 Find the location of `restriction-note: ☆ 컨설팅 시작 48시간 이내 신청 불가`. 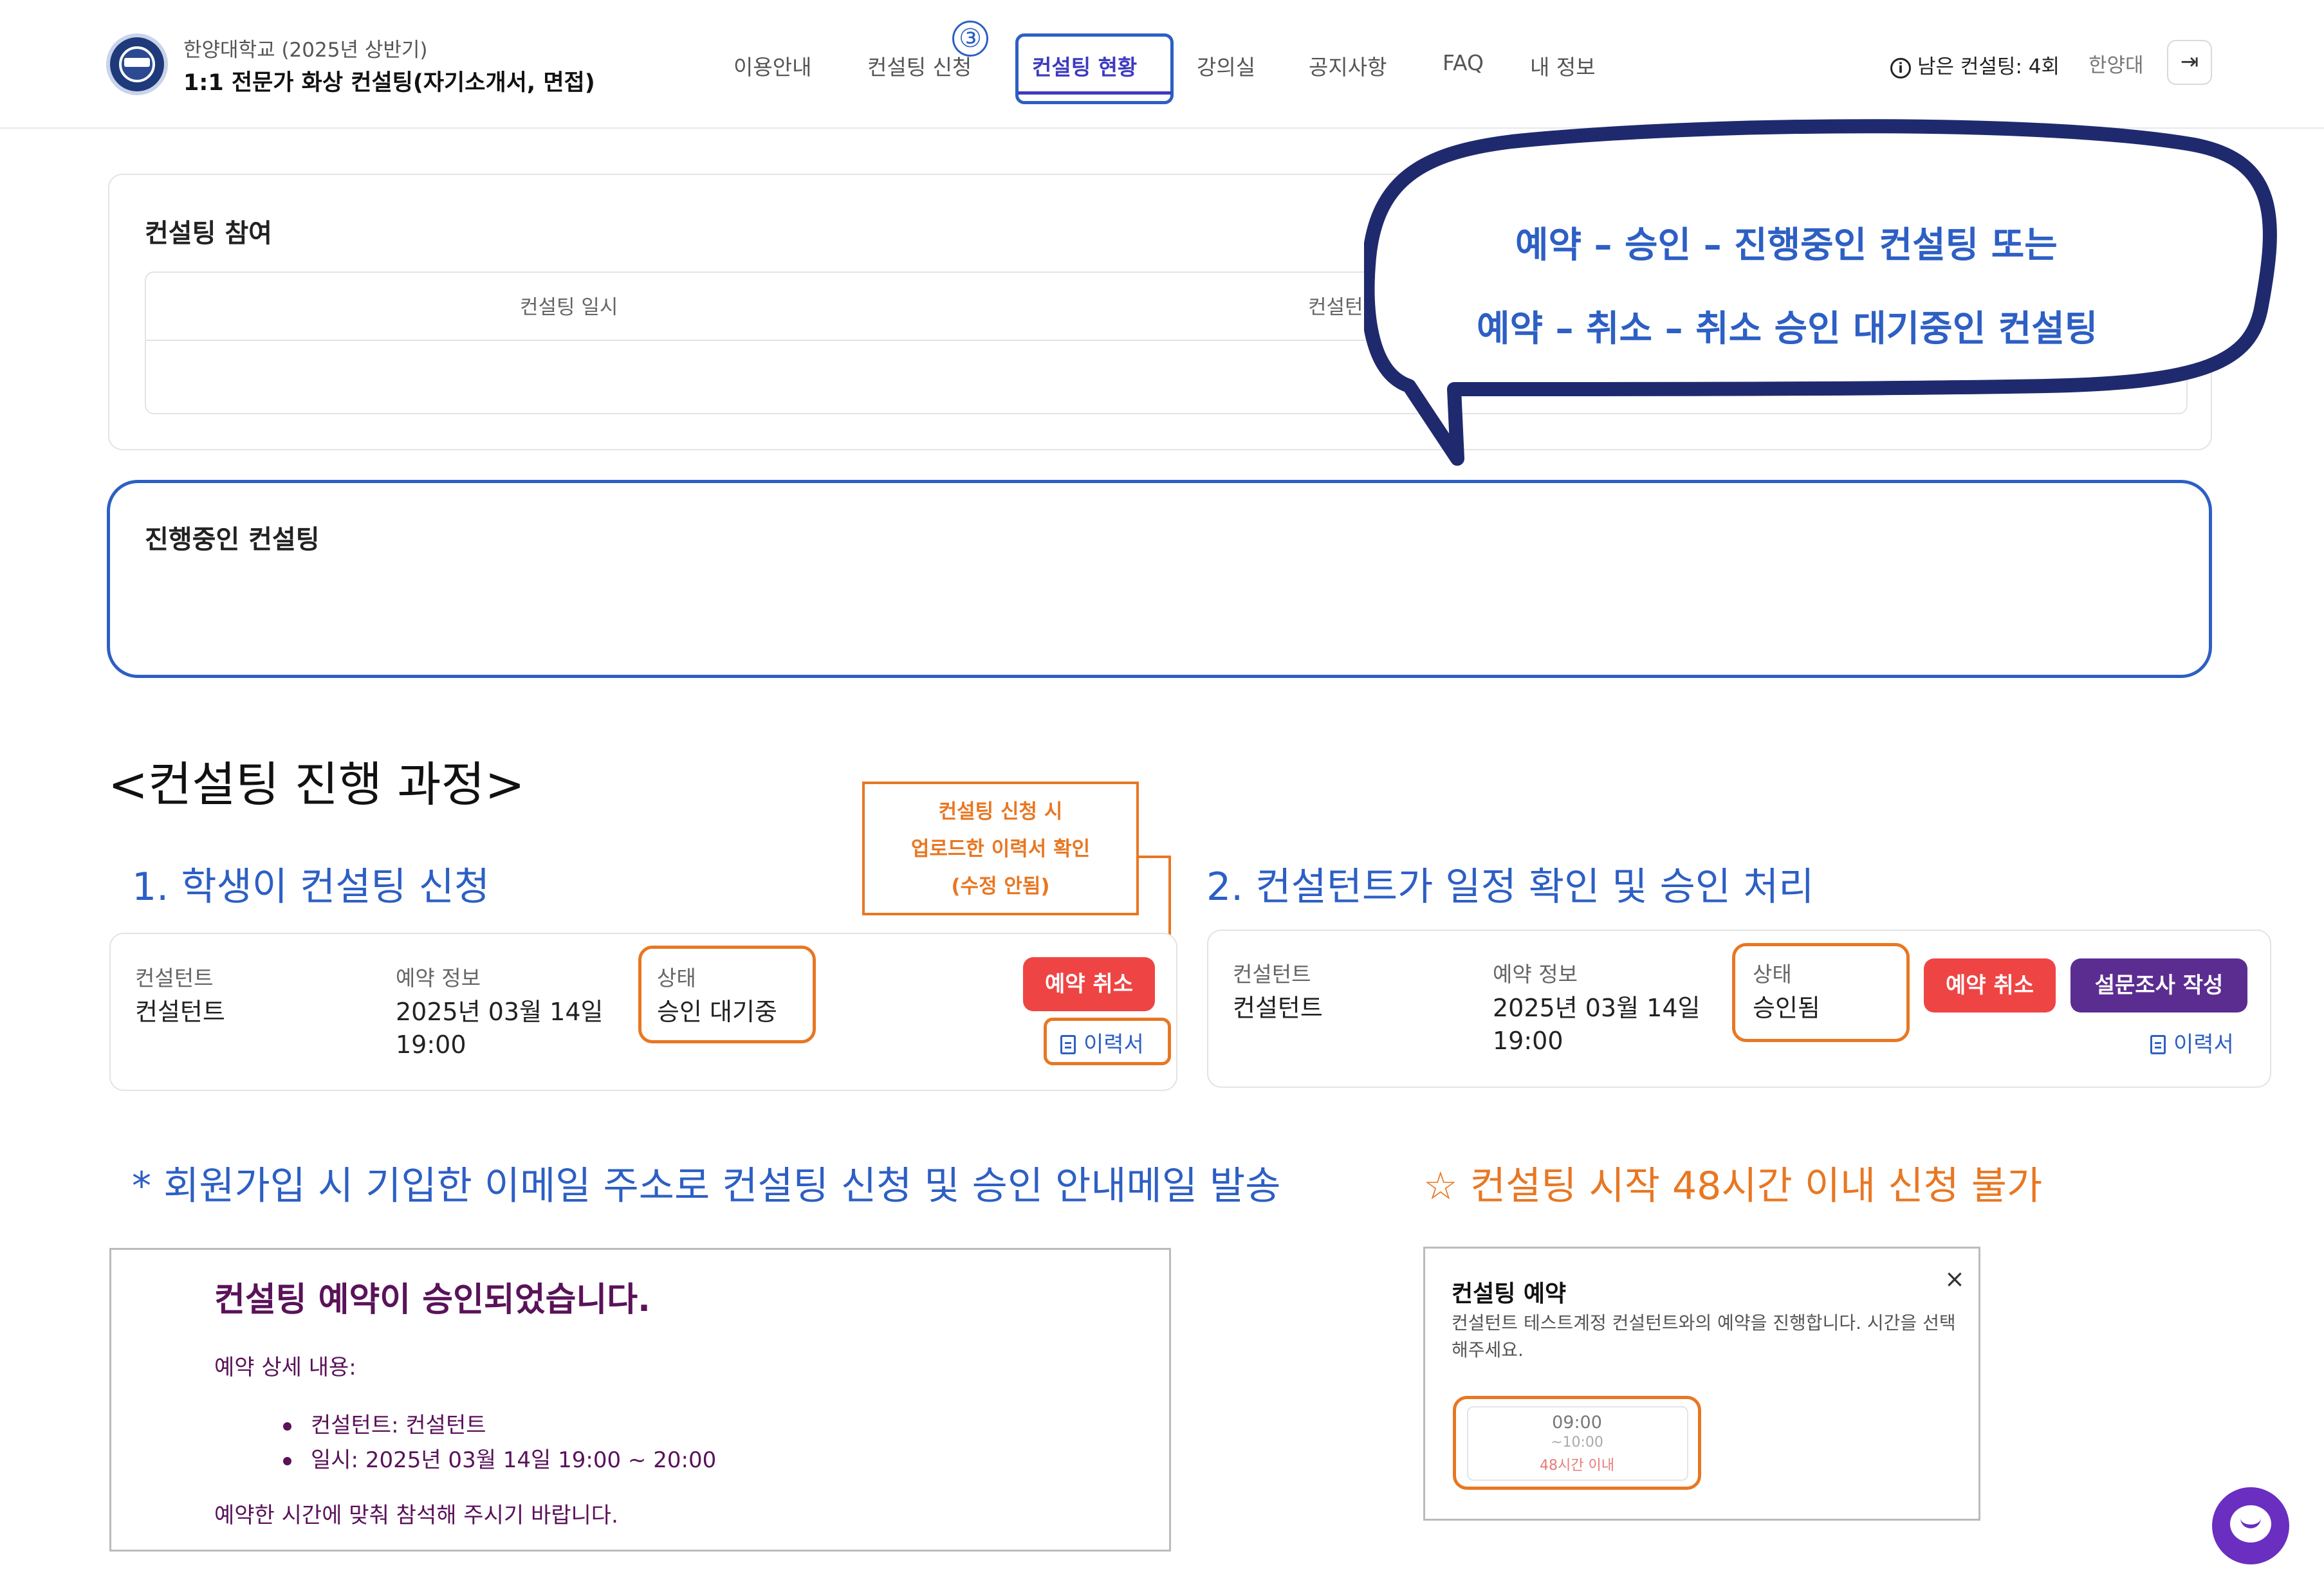

restriction-note: ☆ 컨설팅 시작 48시간 이내 신청 불가 is located at coordinates (1733, 1186).